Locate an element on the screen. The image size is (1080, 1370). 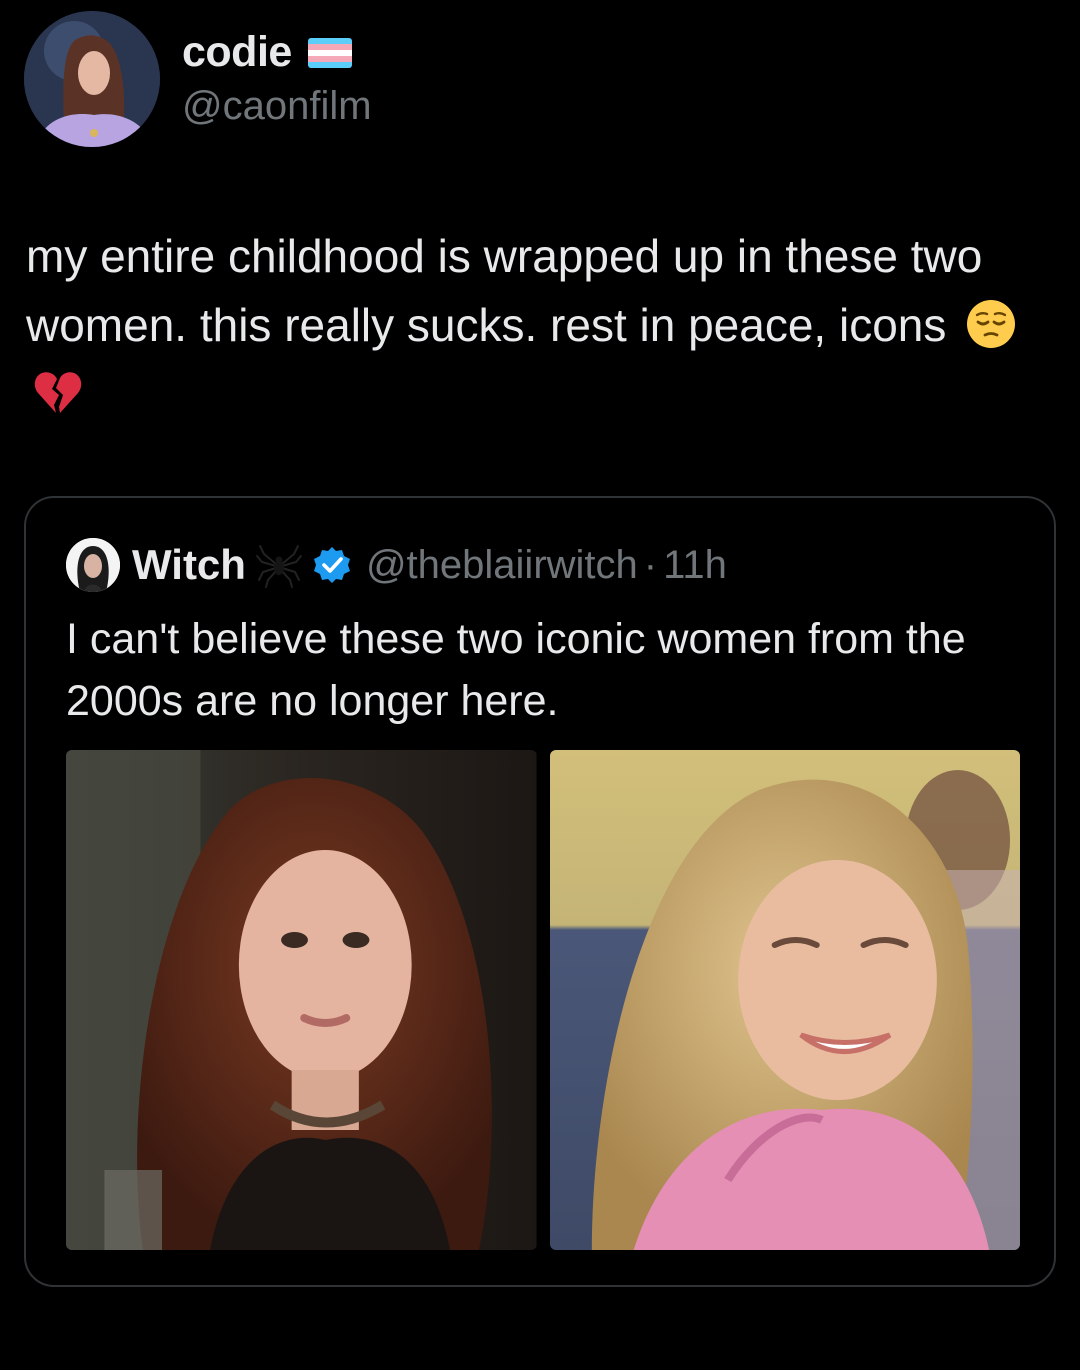
quoted-author-display-name: Witch is located at coordinates (189, 565).